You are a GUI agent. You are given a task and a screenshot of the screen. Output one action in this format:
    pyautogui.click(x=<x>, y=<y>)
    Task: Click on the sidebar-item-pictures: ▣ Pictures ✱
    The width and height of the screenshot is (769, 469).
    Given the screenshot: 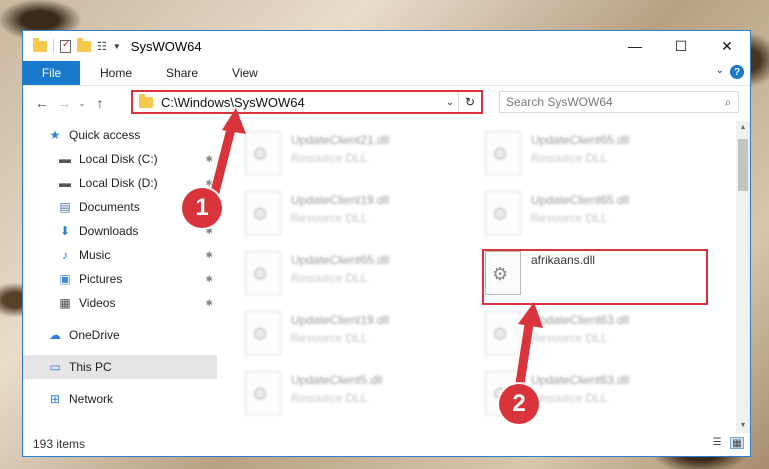 What is the action you would take?
    pyautogui.click(x=120, y=279)
    